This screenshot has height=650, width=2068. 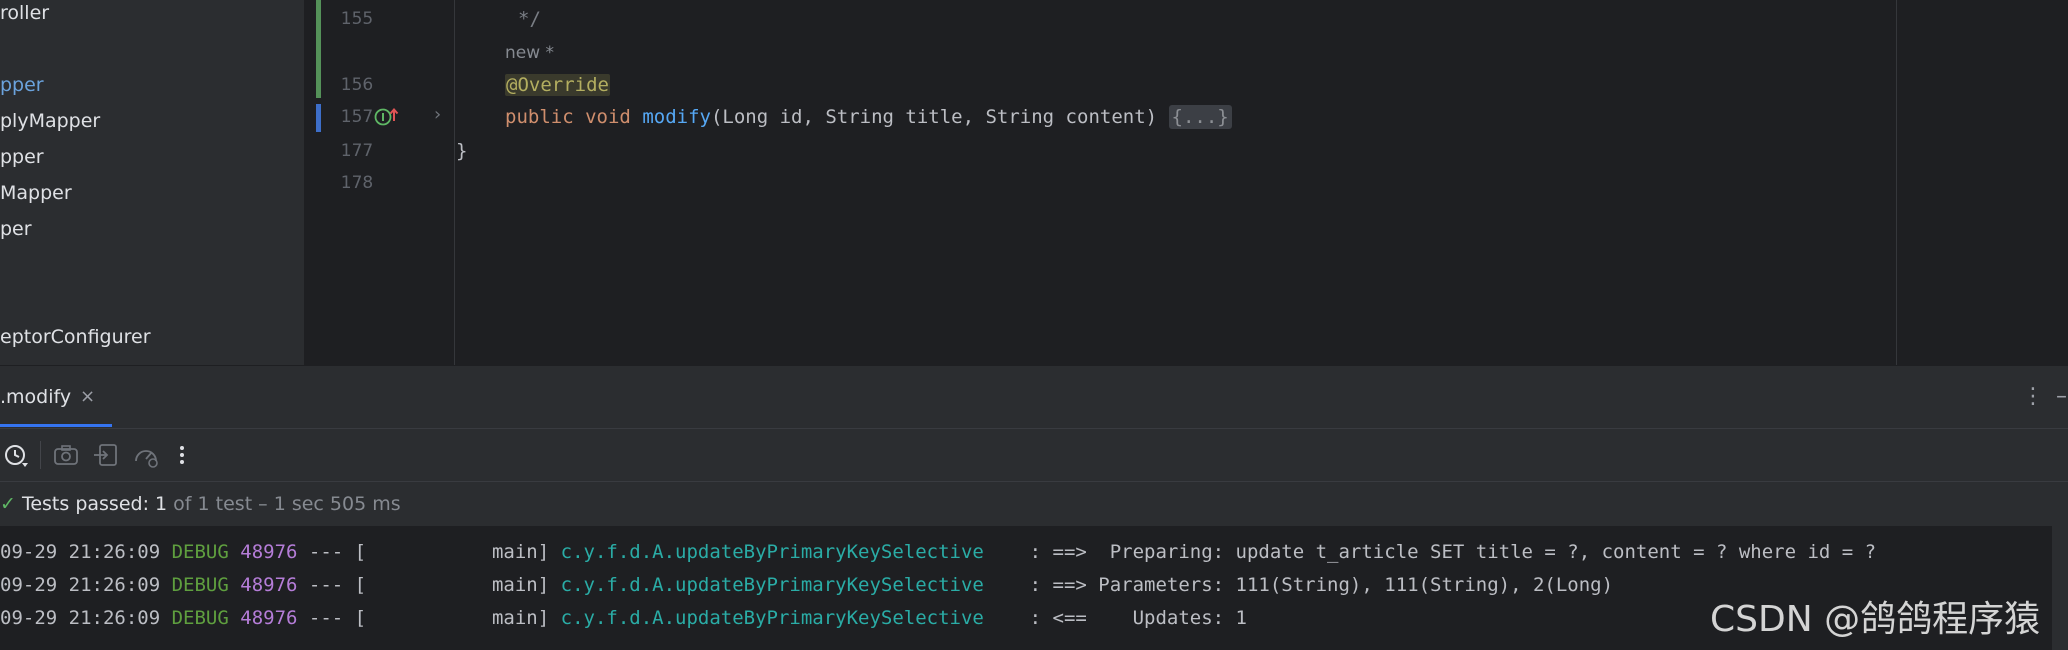 I want to click on run-toolbar, so click(x=1034, y=455).